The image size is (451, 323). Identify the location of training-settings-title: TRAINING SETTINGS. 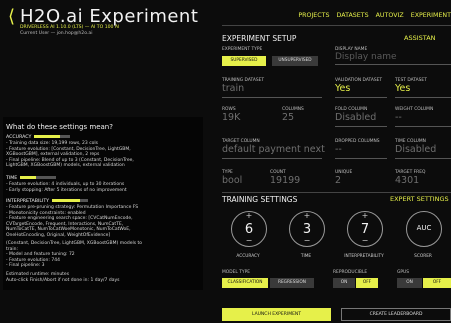
(260, 199).